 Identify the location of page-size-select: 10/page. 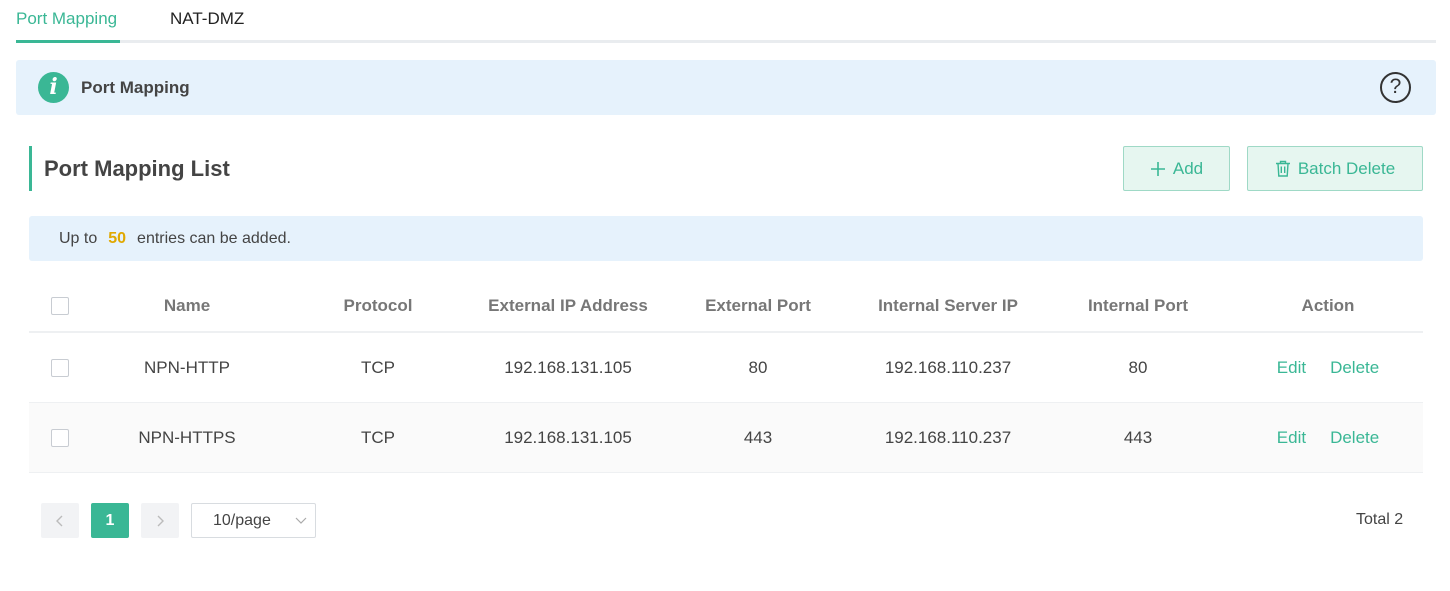
(253, 520).